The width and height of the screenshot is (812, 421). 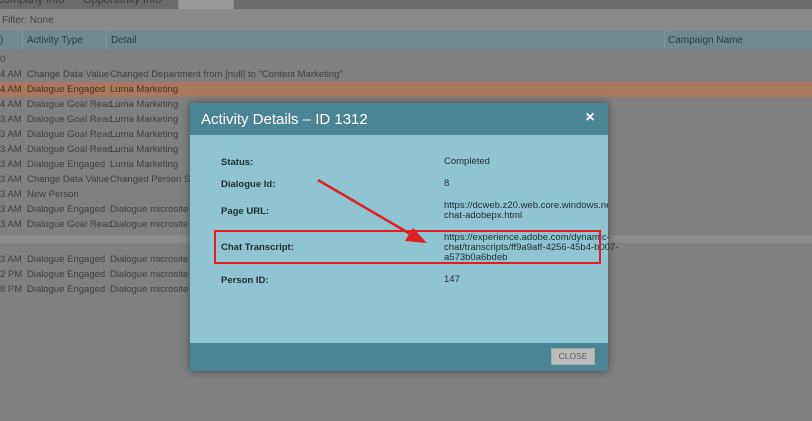 I want to click on table-row: 0, so click(x=406, y=59).